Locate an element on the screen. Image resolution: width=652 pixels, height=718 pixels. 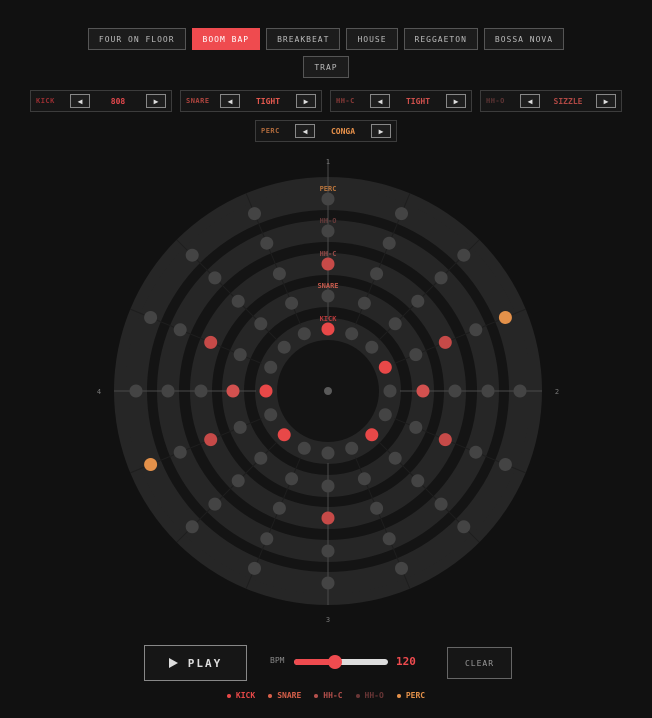
ring-label: SNARE is located at coordinates (327, 286).